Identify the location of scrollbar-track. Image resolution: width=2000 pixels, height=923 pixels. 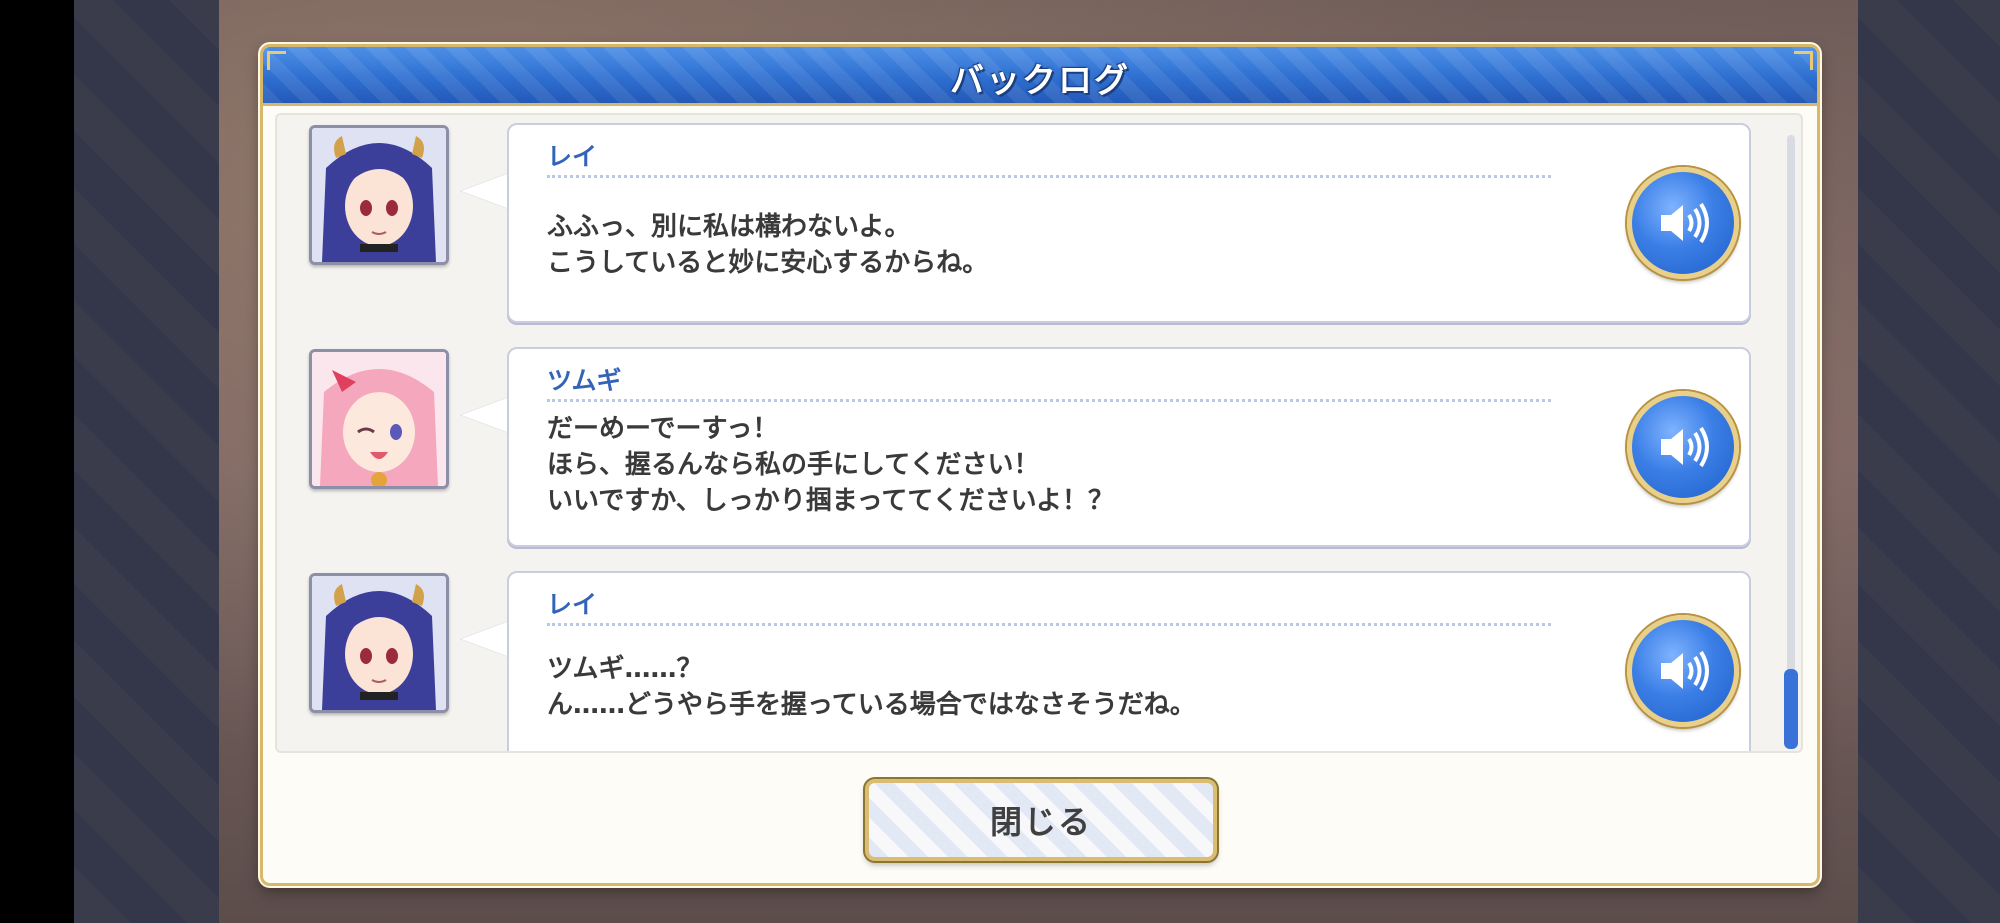
(1791, 427).